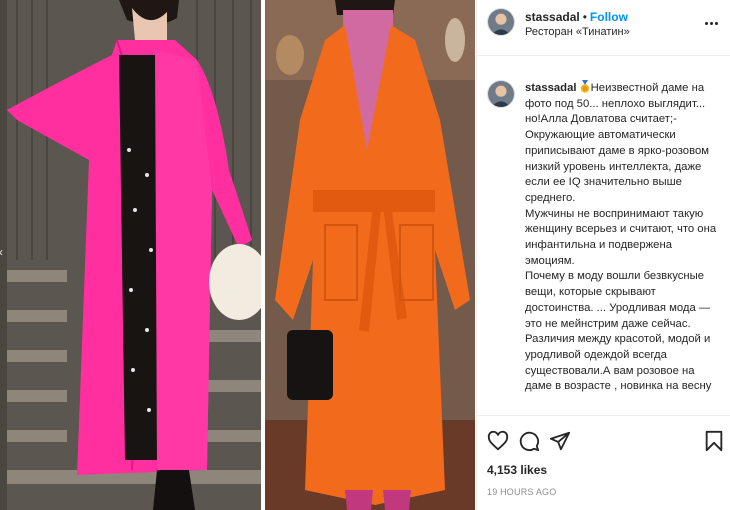 The width and height of the screenshot is (730, 510). What do you see at coordinates (501, 94) in the screenshot?
I see `caption-avatar` at bounding box center [501, 94].